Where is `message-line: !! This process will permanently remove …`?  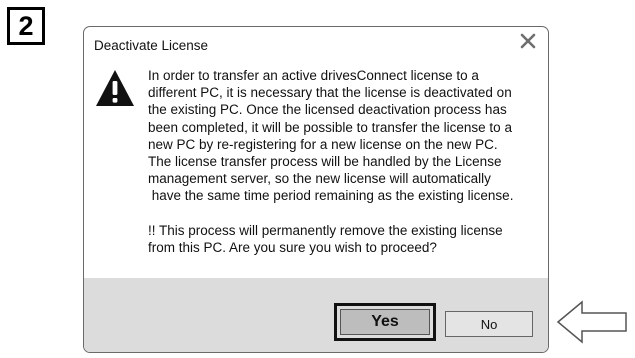
message-line: !! This process will permanently remove … is located at coordinates (325, 230).